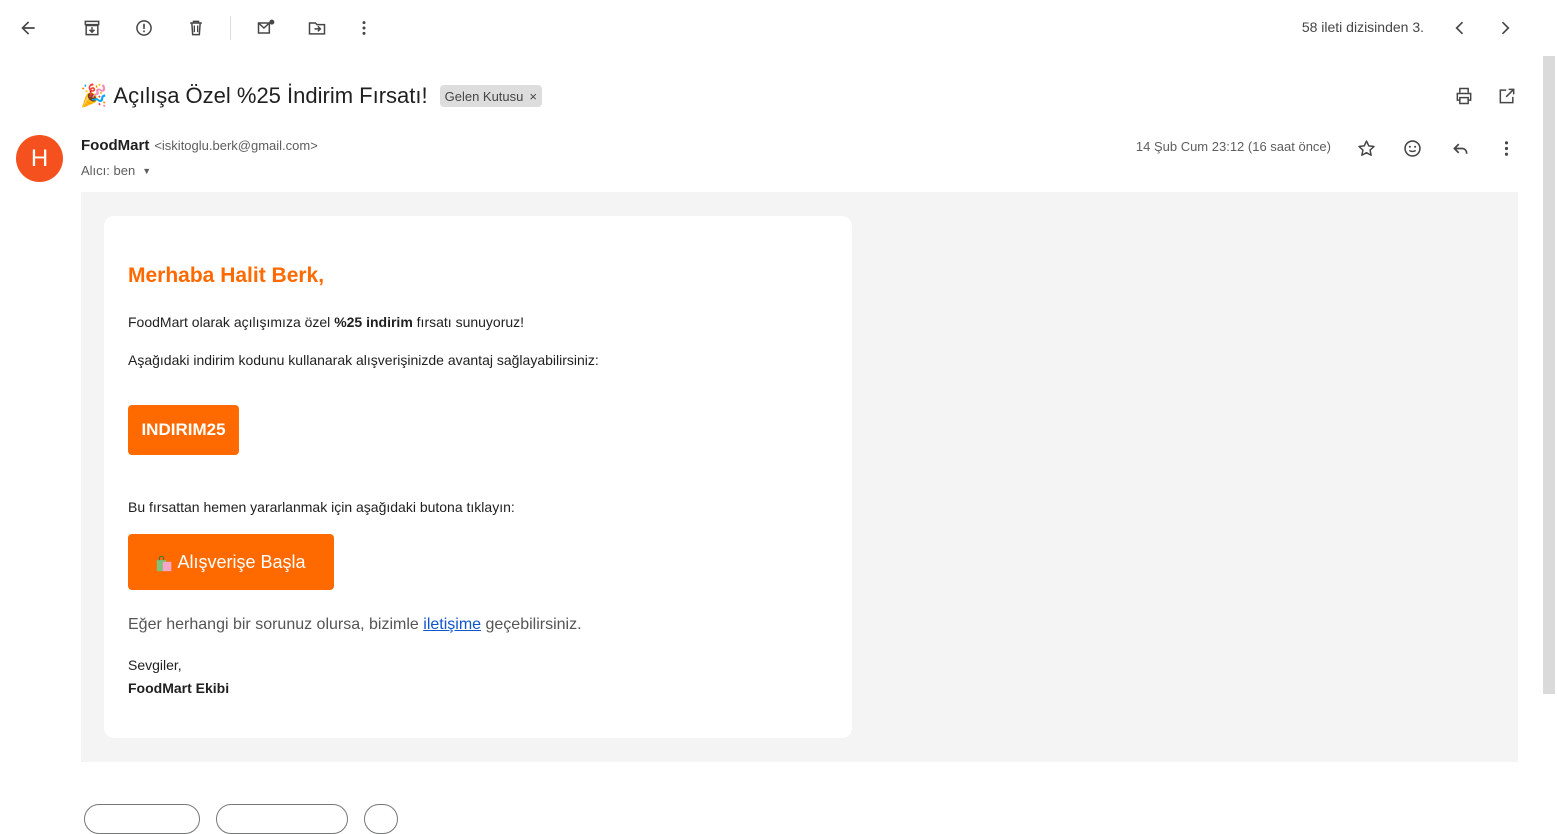  What do you see at coordinates (241, 561) in the screenshot?
I see `start-shopping-label: Alışverişe Başla` at bounding box center [241, 561].